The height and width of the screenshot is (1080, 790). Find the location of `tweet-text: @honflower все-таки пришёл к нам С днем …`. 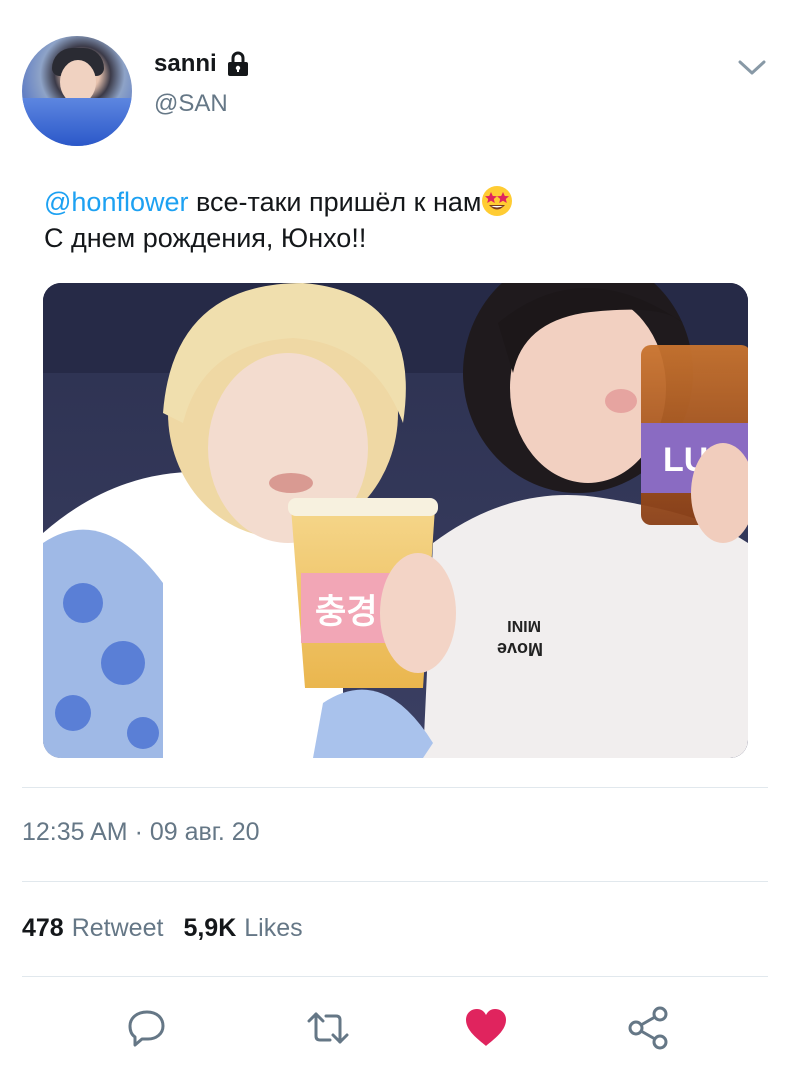

tweet-text: @honflower все-таки пришёл к нам С днем … is located at coordinates (394, 220).